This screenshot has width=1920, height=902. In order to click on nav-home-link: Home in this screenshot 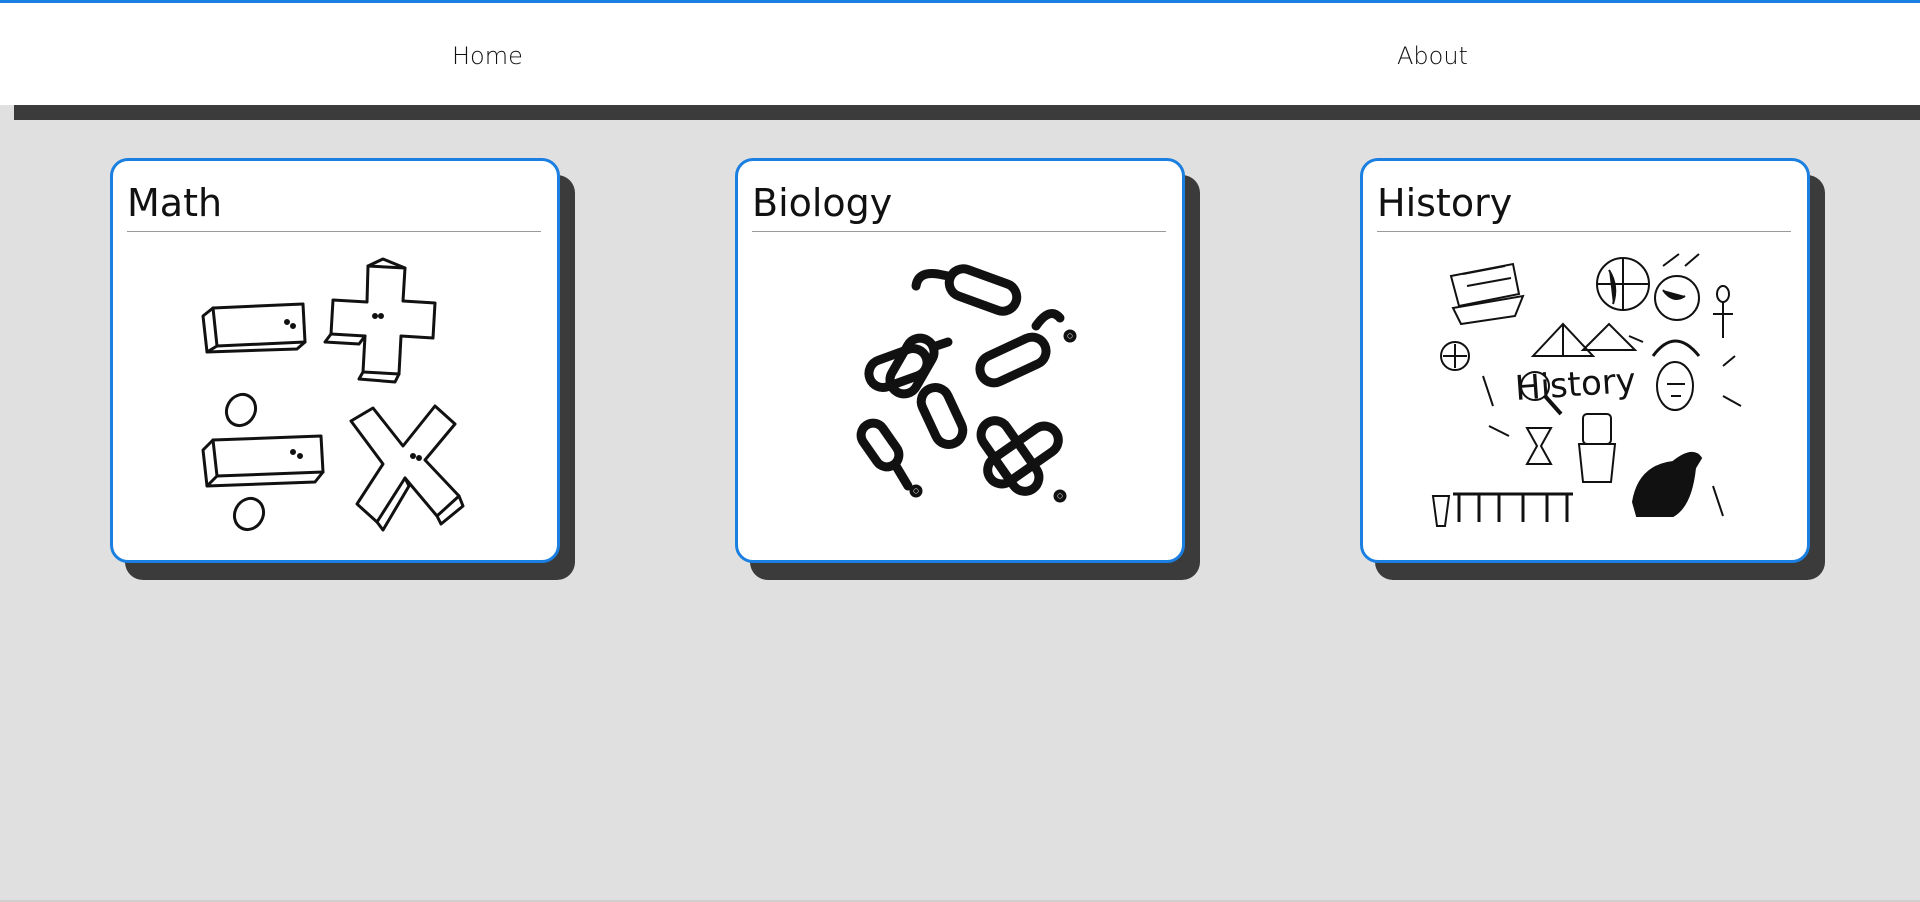, I will do `click(487, 56)`.